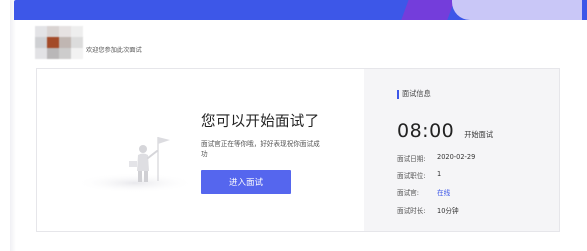 The height and width of the screenshot is (251, 587). I want to click on avatar, so click(59, 42).